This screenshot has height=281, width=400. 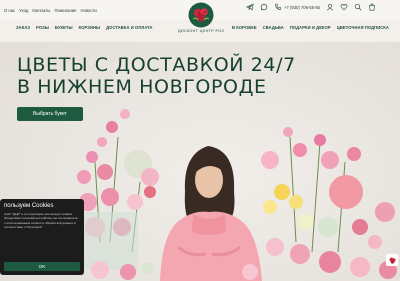 I want to click on whatsapp-icon, so click(x=264, y=7).